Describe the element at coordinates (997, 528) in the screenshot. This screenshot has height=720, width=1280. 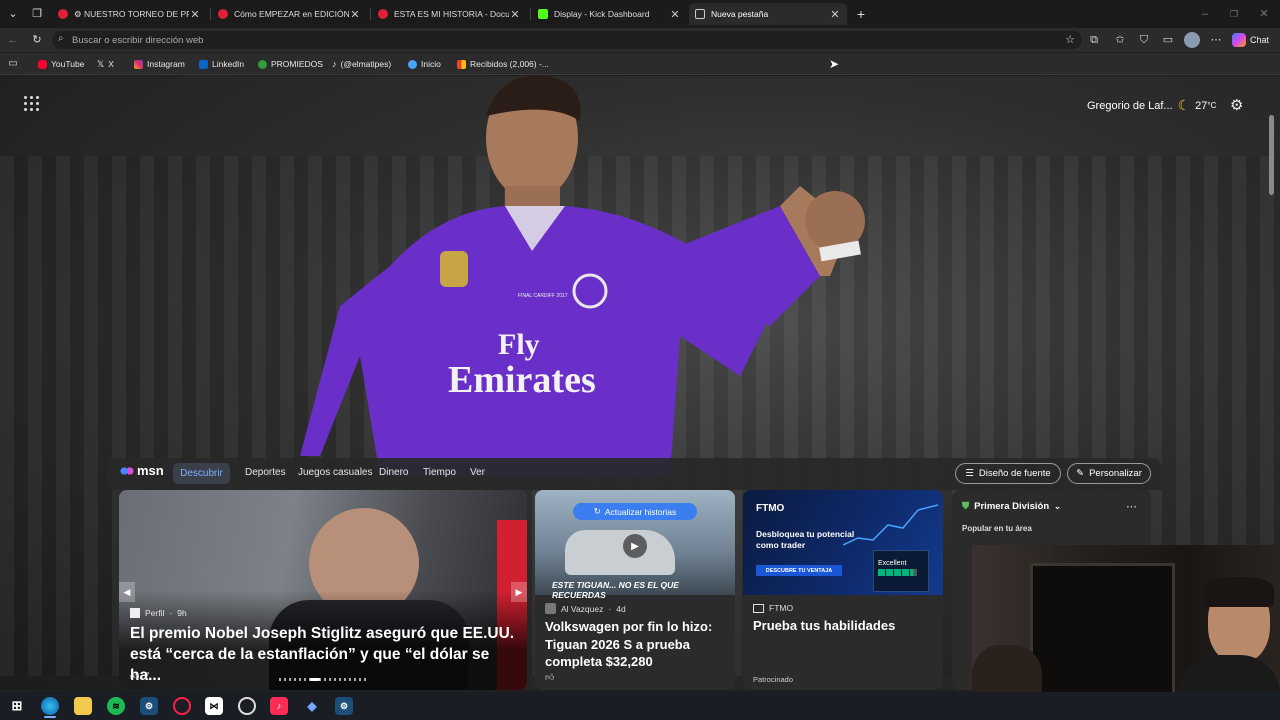
I see `sports-subtitle: Popular en tu área` at that location.